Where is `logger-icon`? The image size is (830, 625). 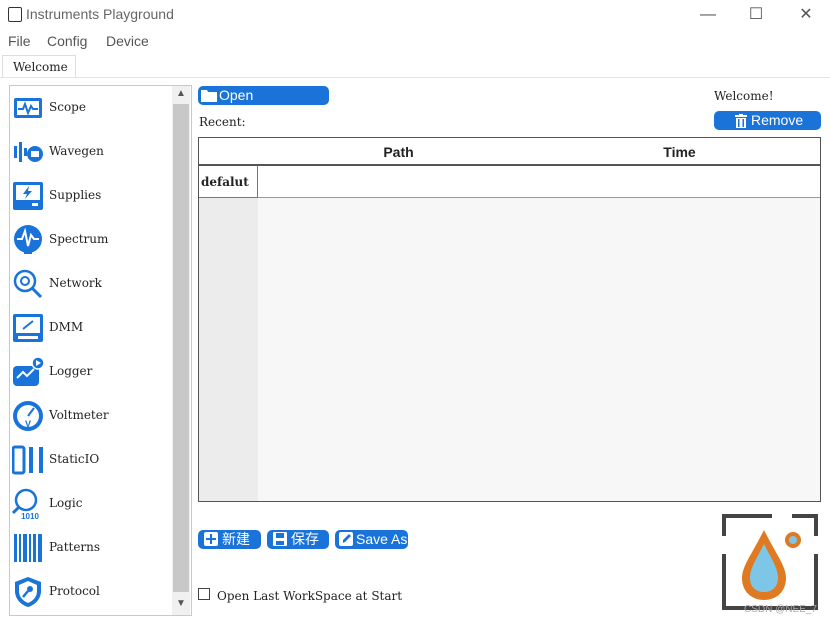
logger-icon is located at coordinates (28, 371).